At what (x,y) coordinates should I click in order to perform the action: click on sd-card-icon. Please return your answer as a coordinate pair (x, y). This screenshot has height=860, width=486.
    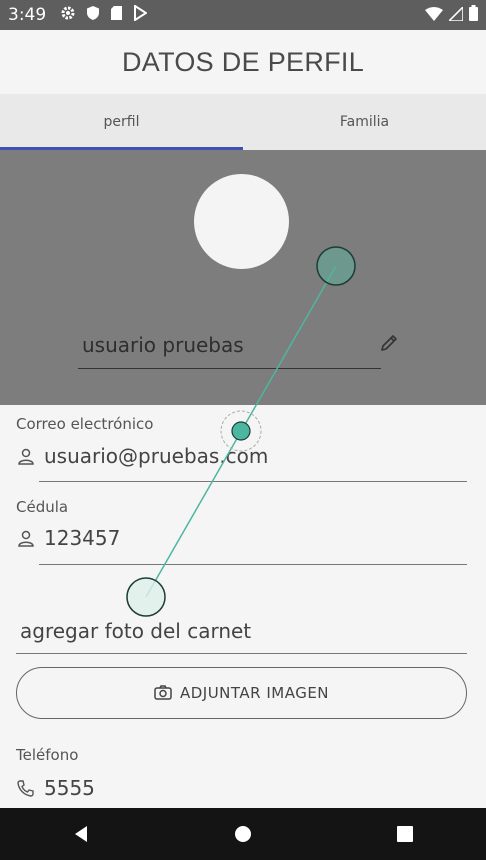
    Looking at the image, I should click on (116, 15).